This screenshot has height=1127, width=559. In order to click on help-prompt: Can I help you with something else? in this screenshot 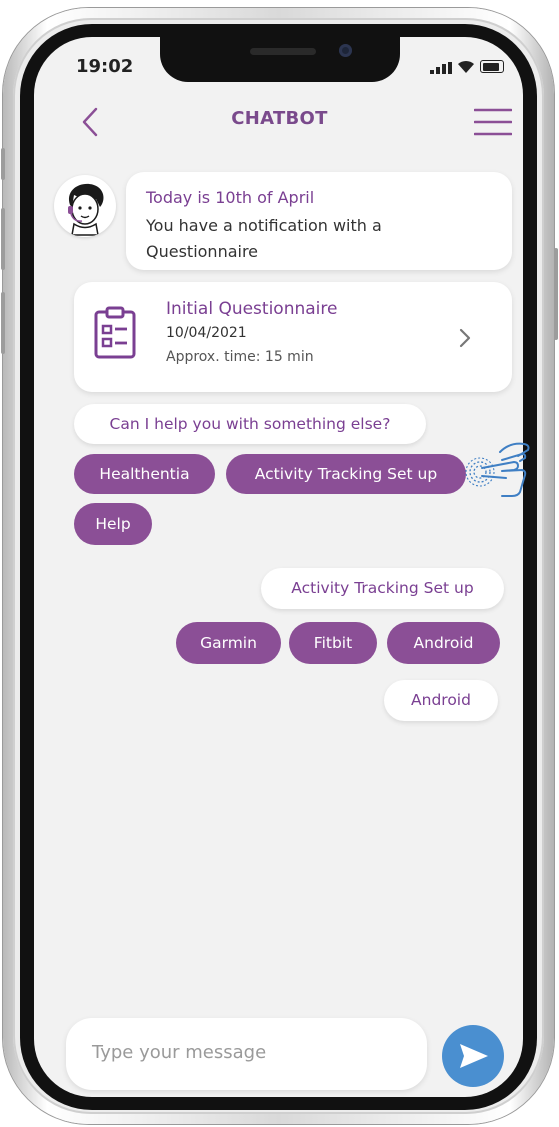, I will do `click(250, 424)`.